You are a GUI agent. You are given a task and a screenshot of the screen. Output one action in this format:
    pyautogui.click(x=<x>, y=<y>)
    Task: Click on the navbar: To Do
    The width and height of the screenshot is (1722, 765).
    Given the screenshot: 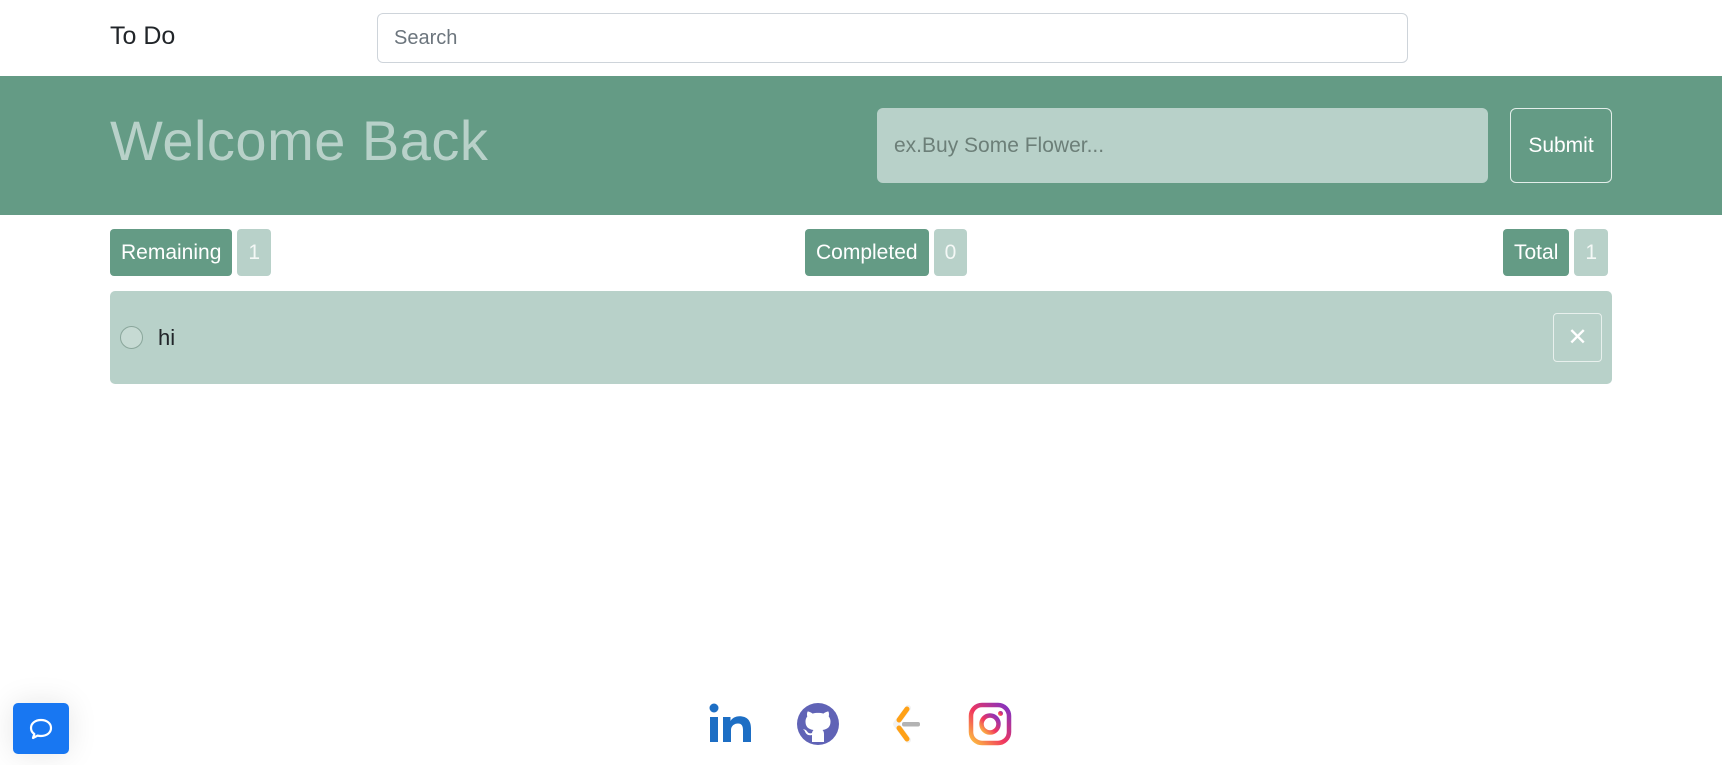 What is the action you would take?
    pyautogui.click(x=861, y=38)
    